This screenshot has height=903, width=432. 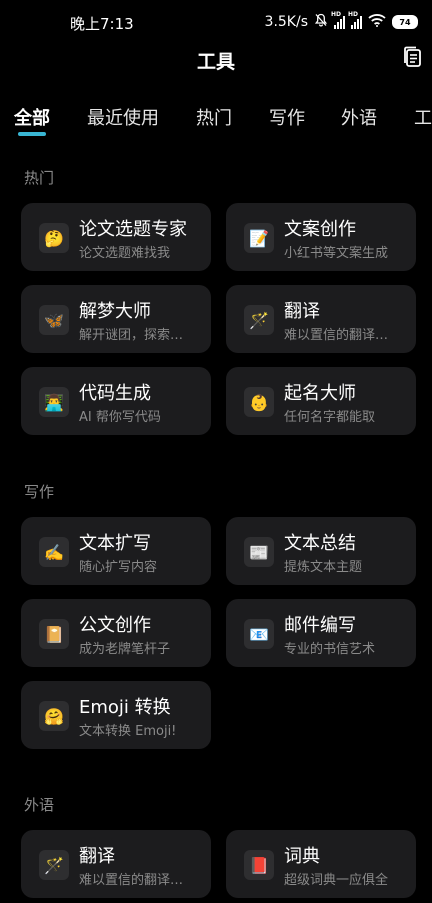 What do you see at coordinates (259, 238) in the screenshot?
I see `memo-icon: 📝` at bounding box center [259, 238].